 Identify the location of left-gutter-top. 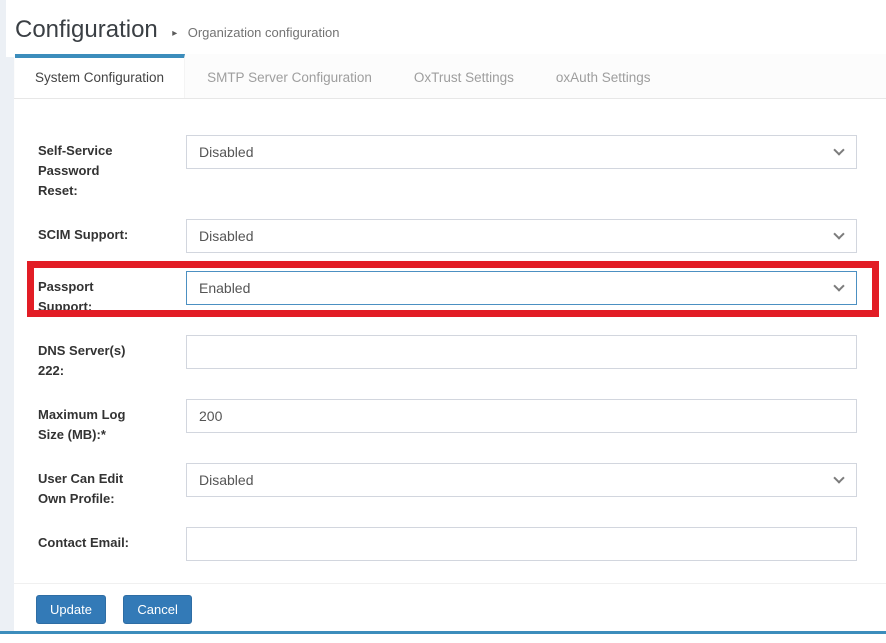
(3, 28).